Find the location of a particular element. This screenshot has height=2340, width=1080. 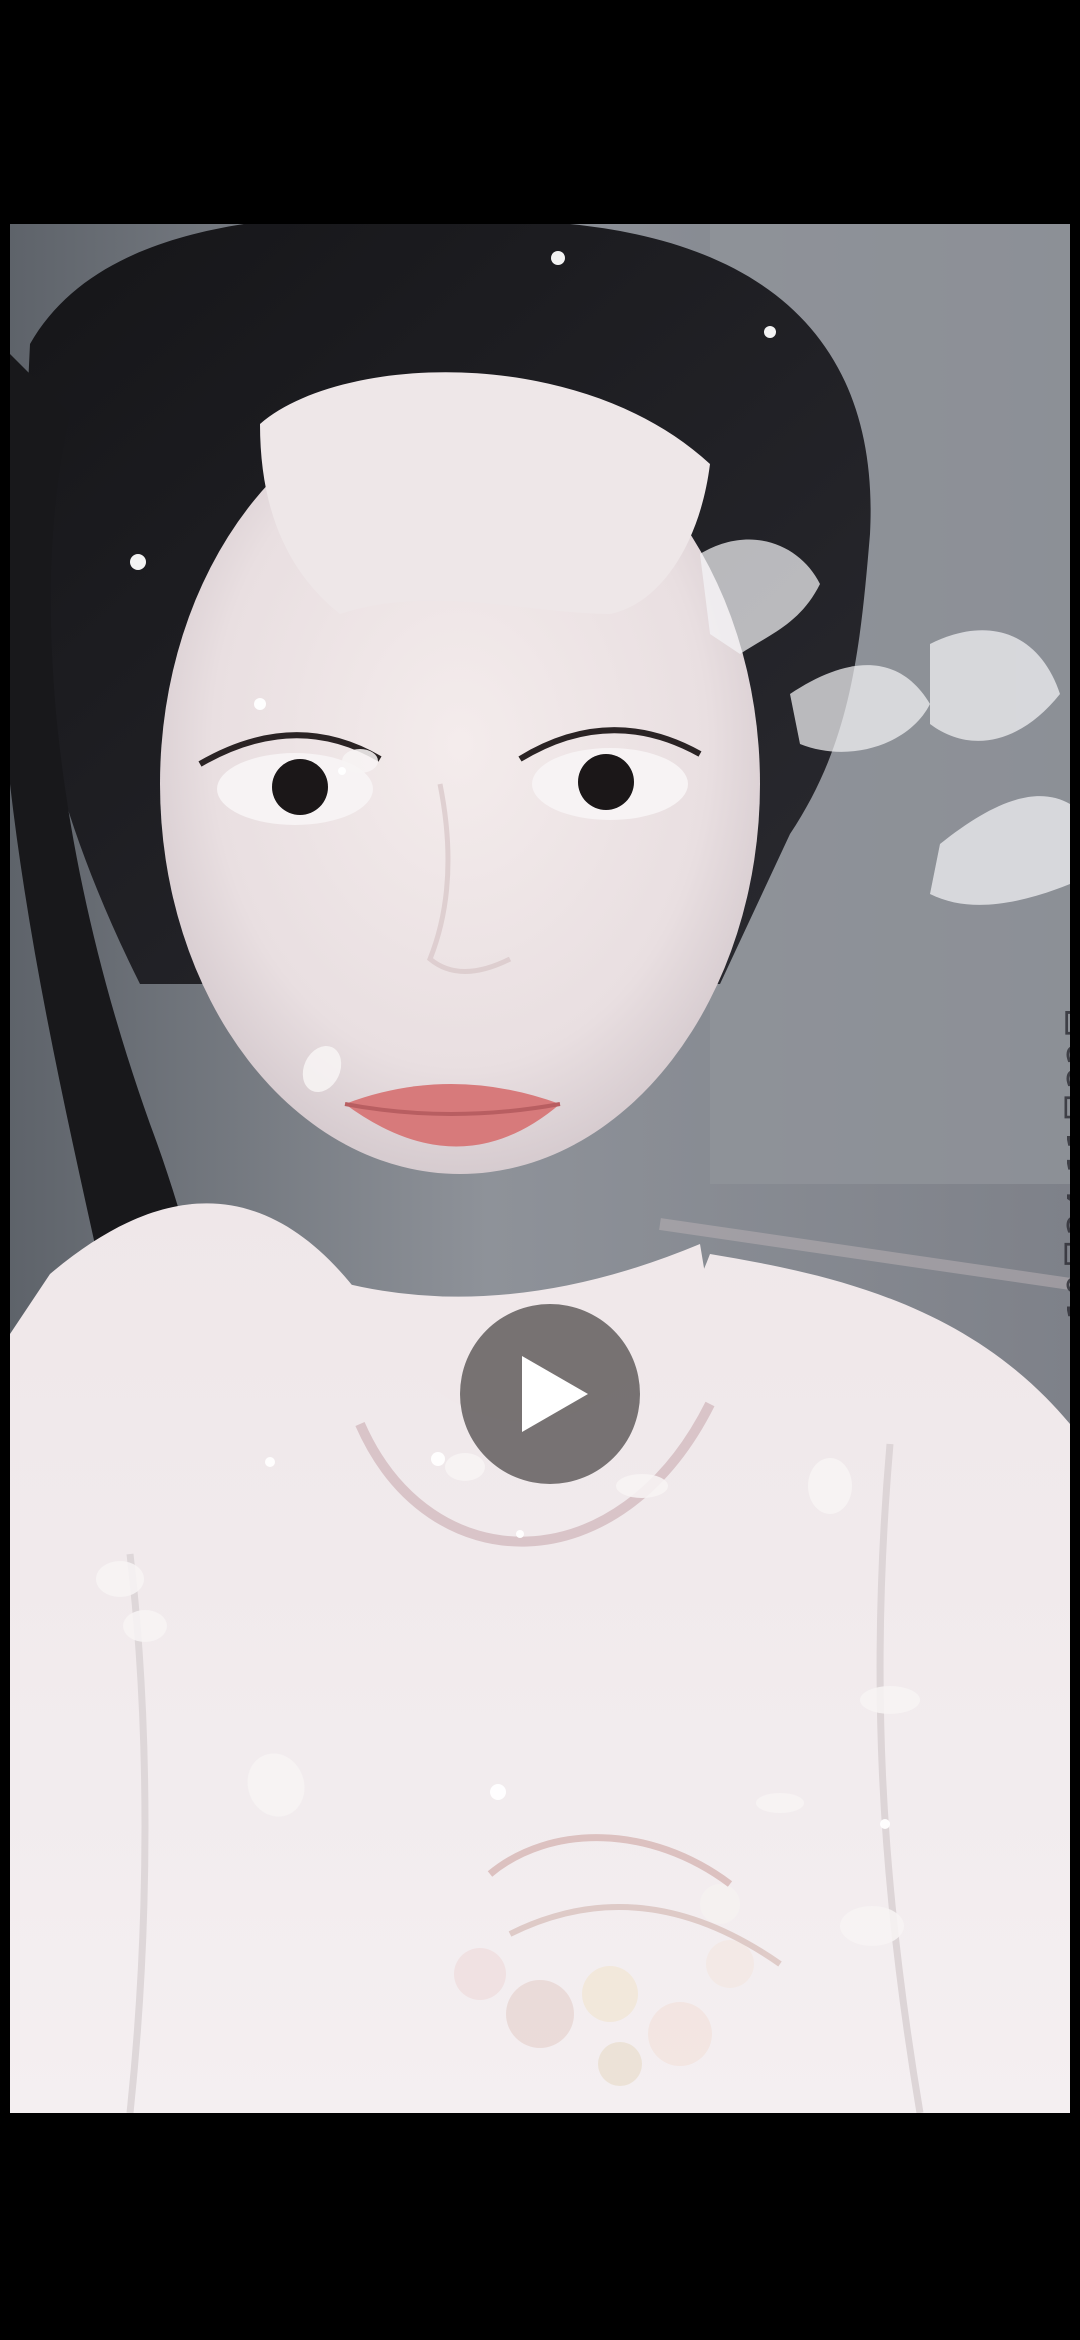

poster-caption: 10月24-11月22日 is located at coordinates (1065, 1162).